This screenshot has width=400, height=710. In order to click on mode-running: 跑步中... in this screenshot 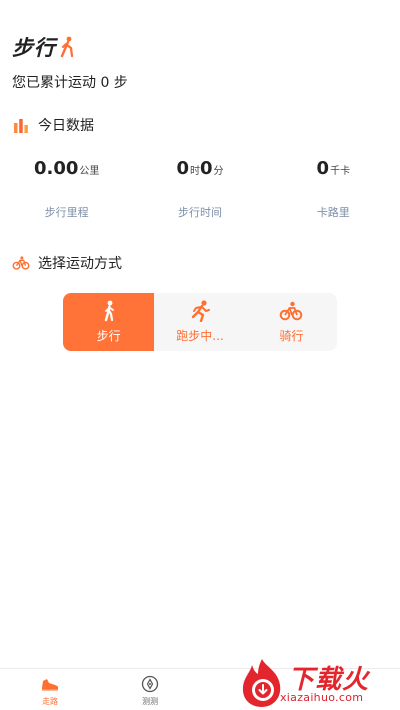, I will do `click(199, 322)`.